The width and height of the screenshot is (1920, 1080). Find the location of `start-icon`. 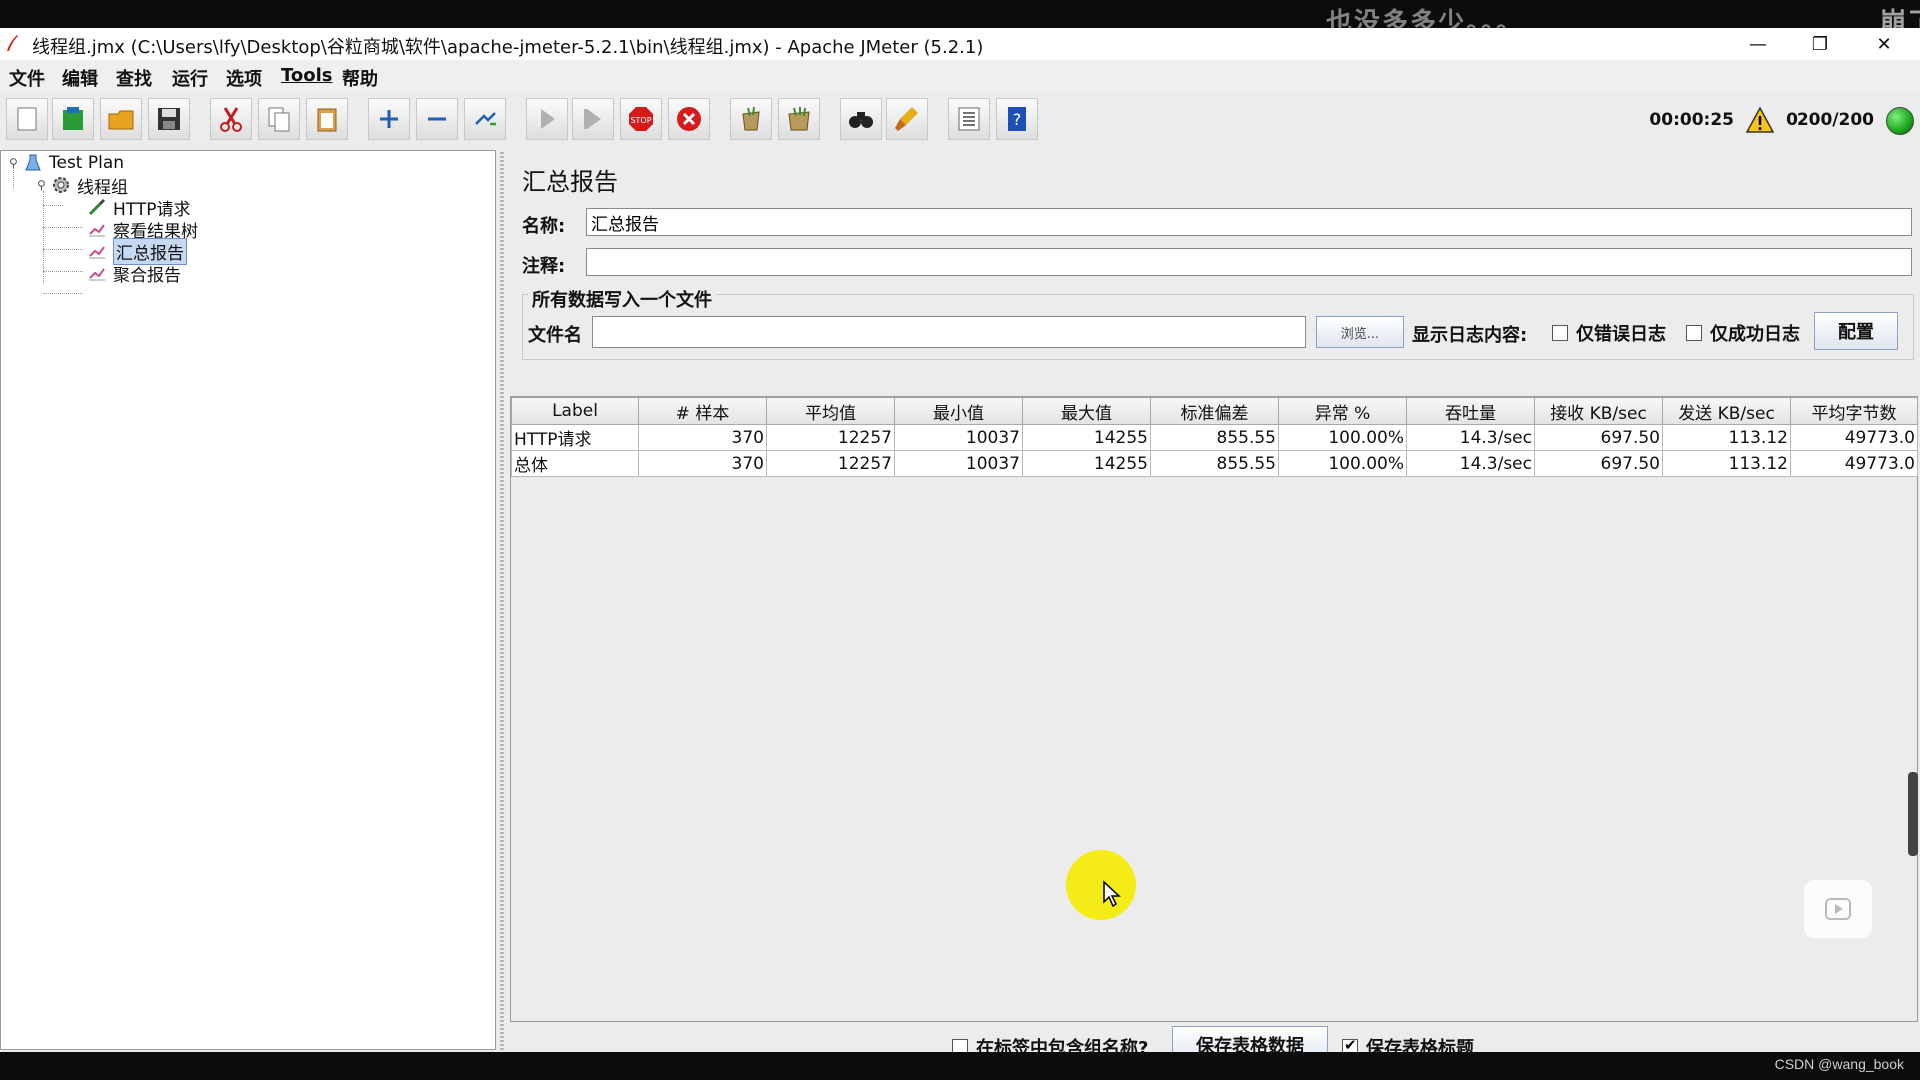

start-icon is located at coordinates (548, 119).